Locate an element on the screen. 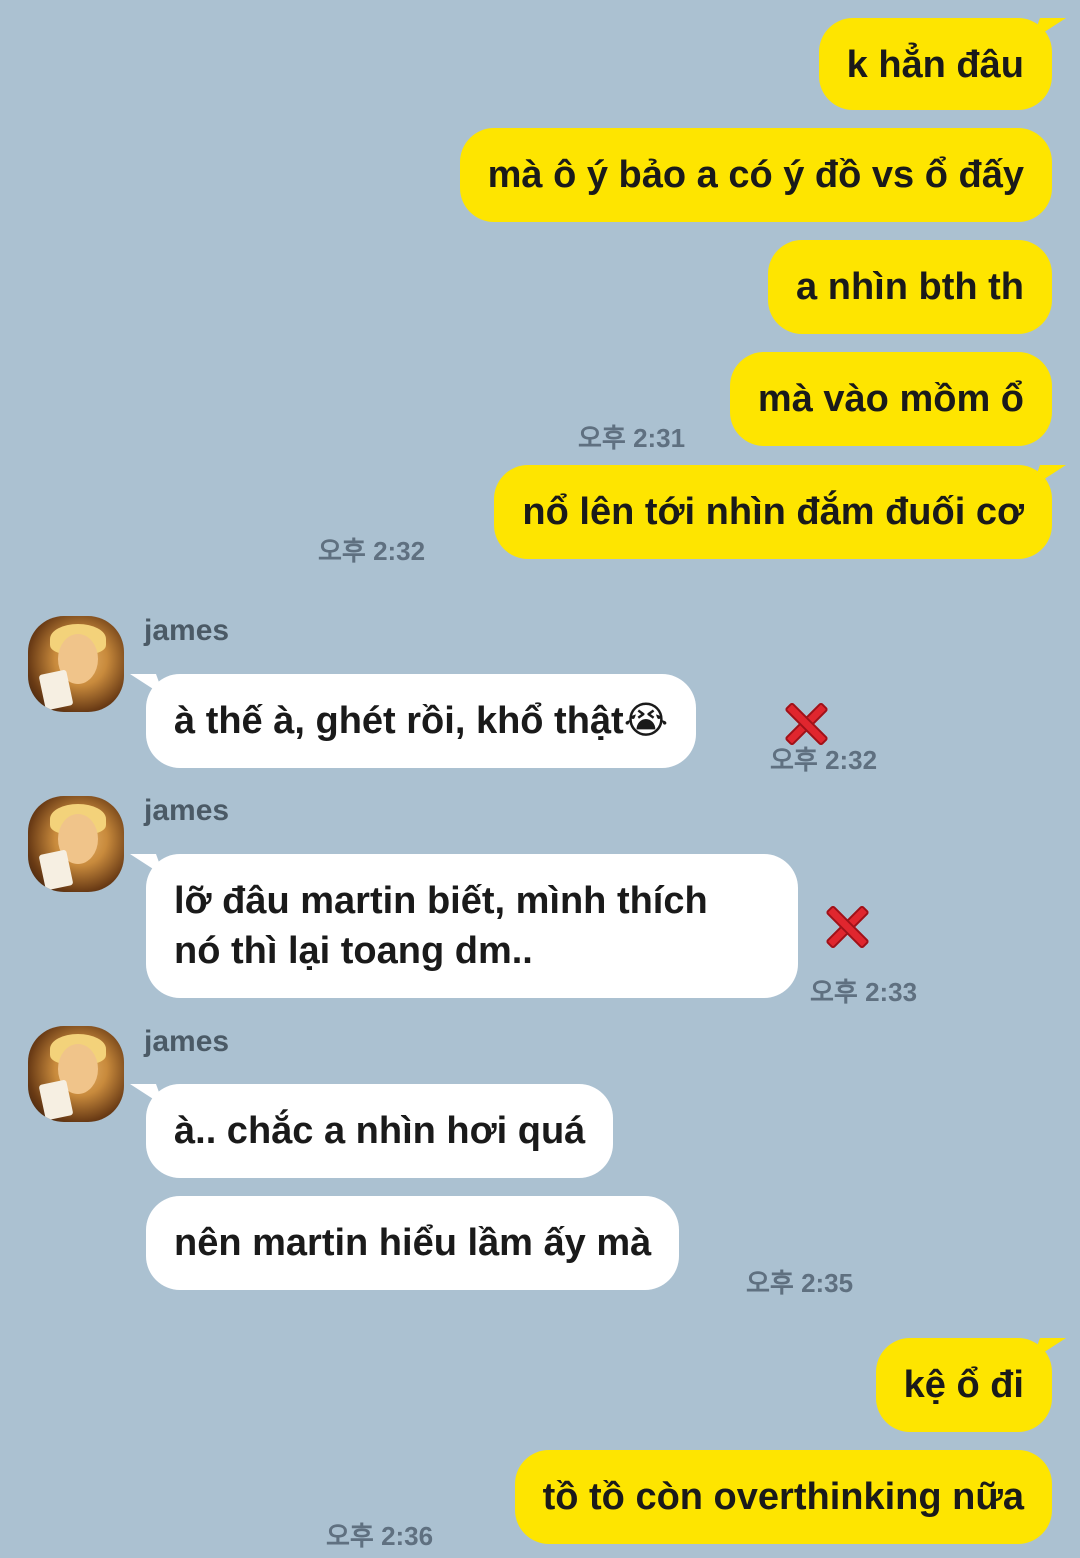 This screenshot has height=1558, width=1080. outgoing-message: kệ ổ đi is located at coordinates (963, 1385).